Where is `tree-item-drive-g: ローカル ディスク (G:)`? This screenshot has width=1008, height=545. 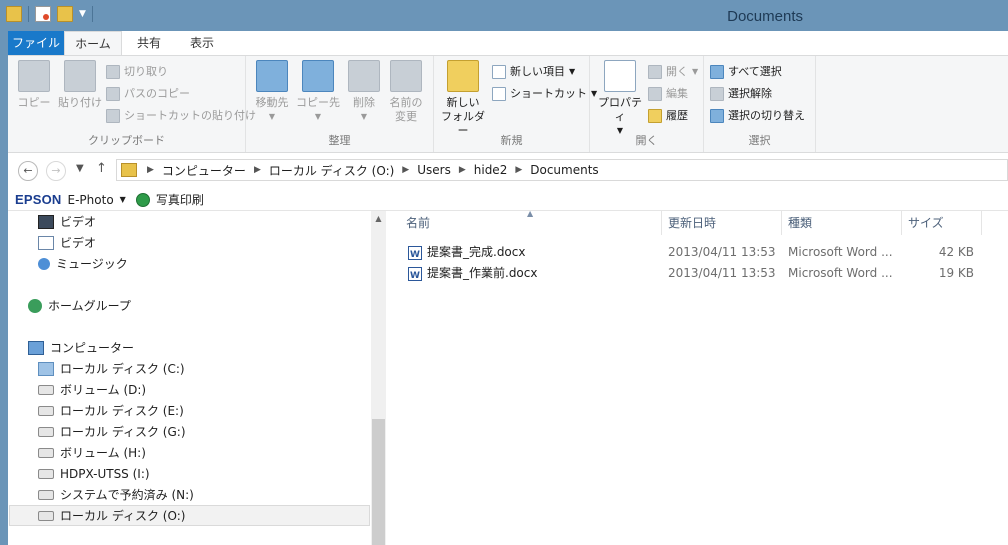
tree-item-drive-g: ローカル ディスク (G:) is located at coordinates (112, 431).